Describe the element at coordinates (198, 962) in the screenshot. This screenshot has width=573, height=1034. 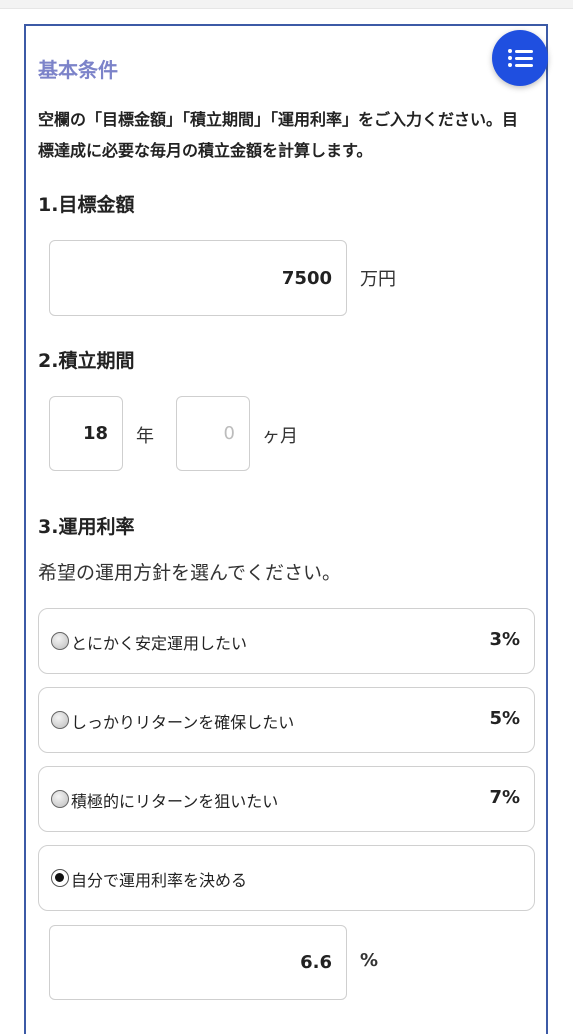
I see `custom-rate-input: 6.6` at that location.